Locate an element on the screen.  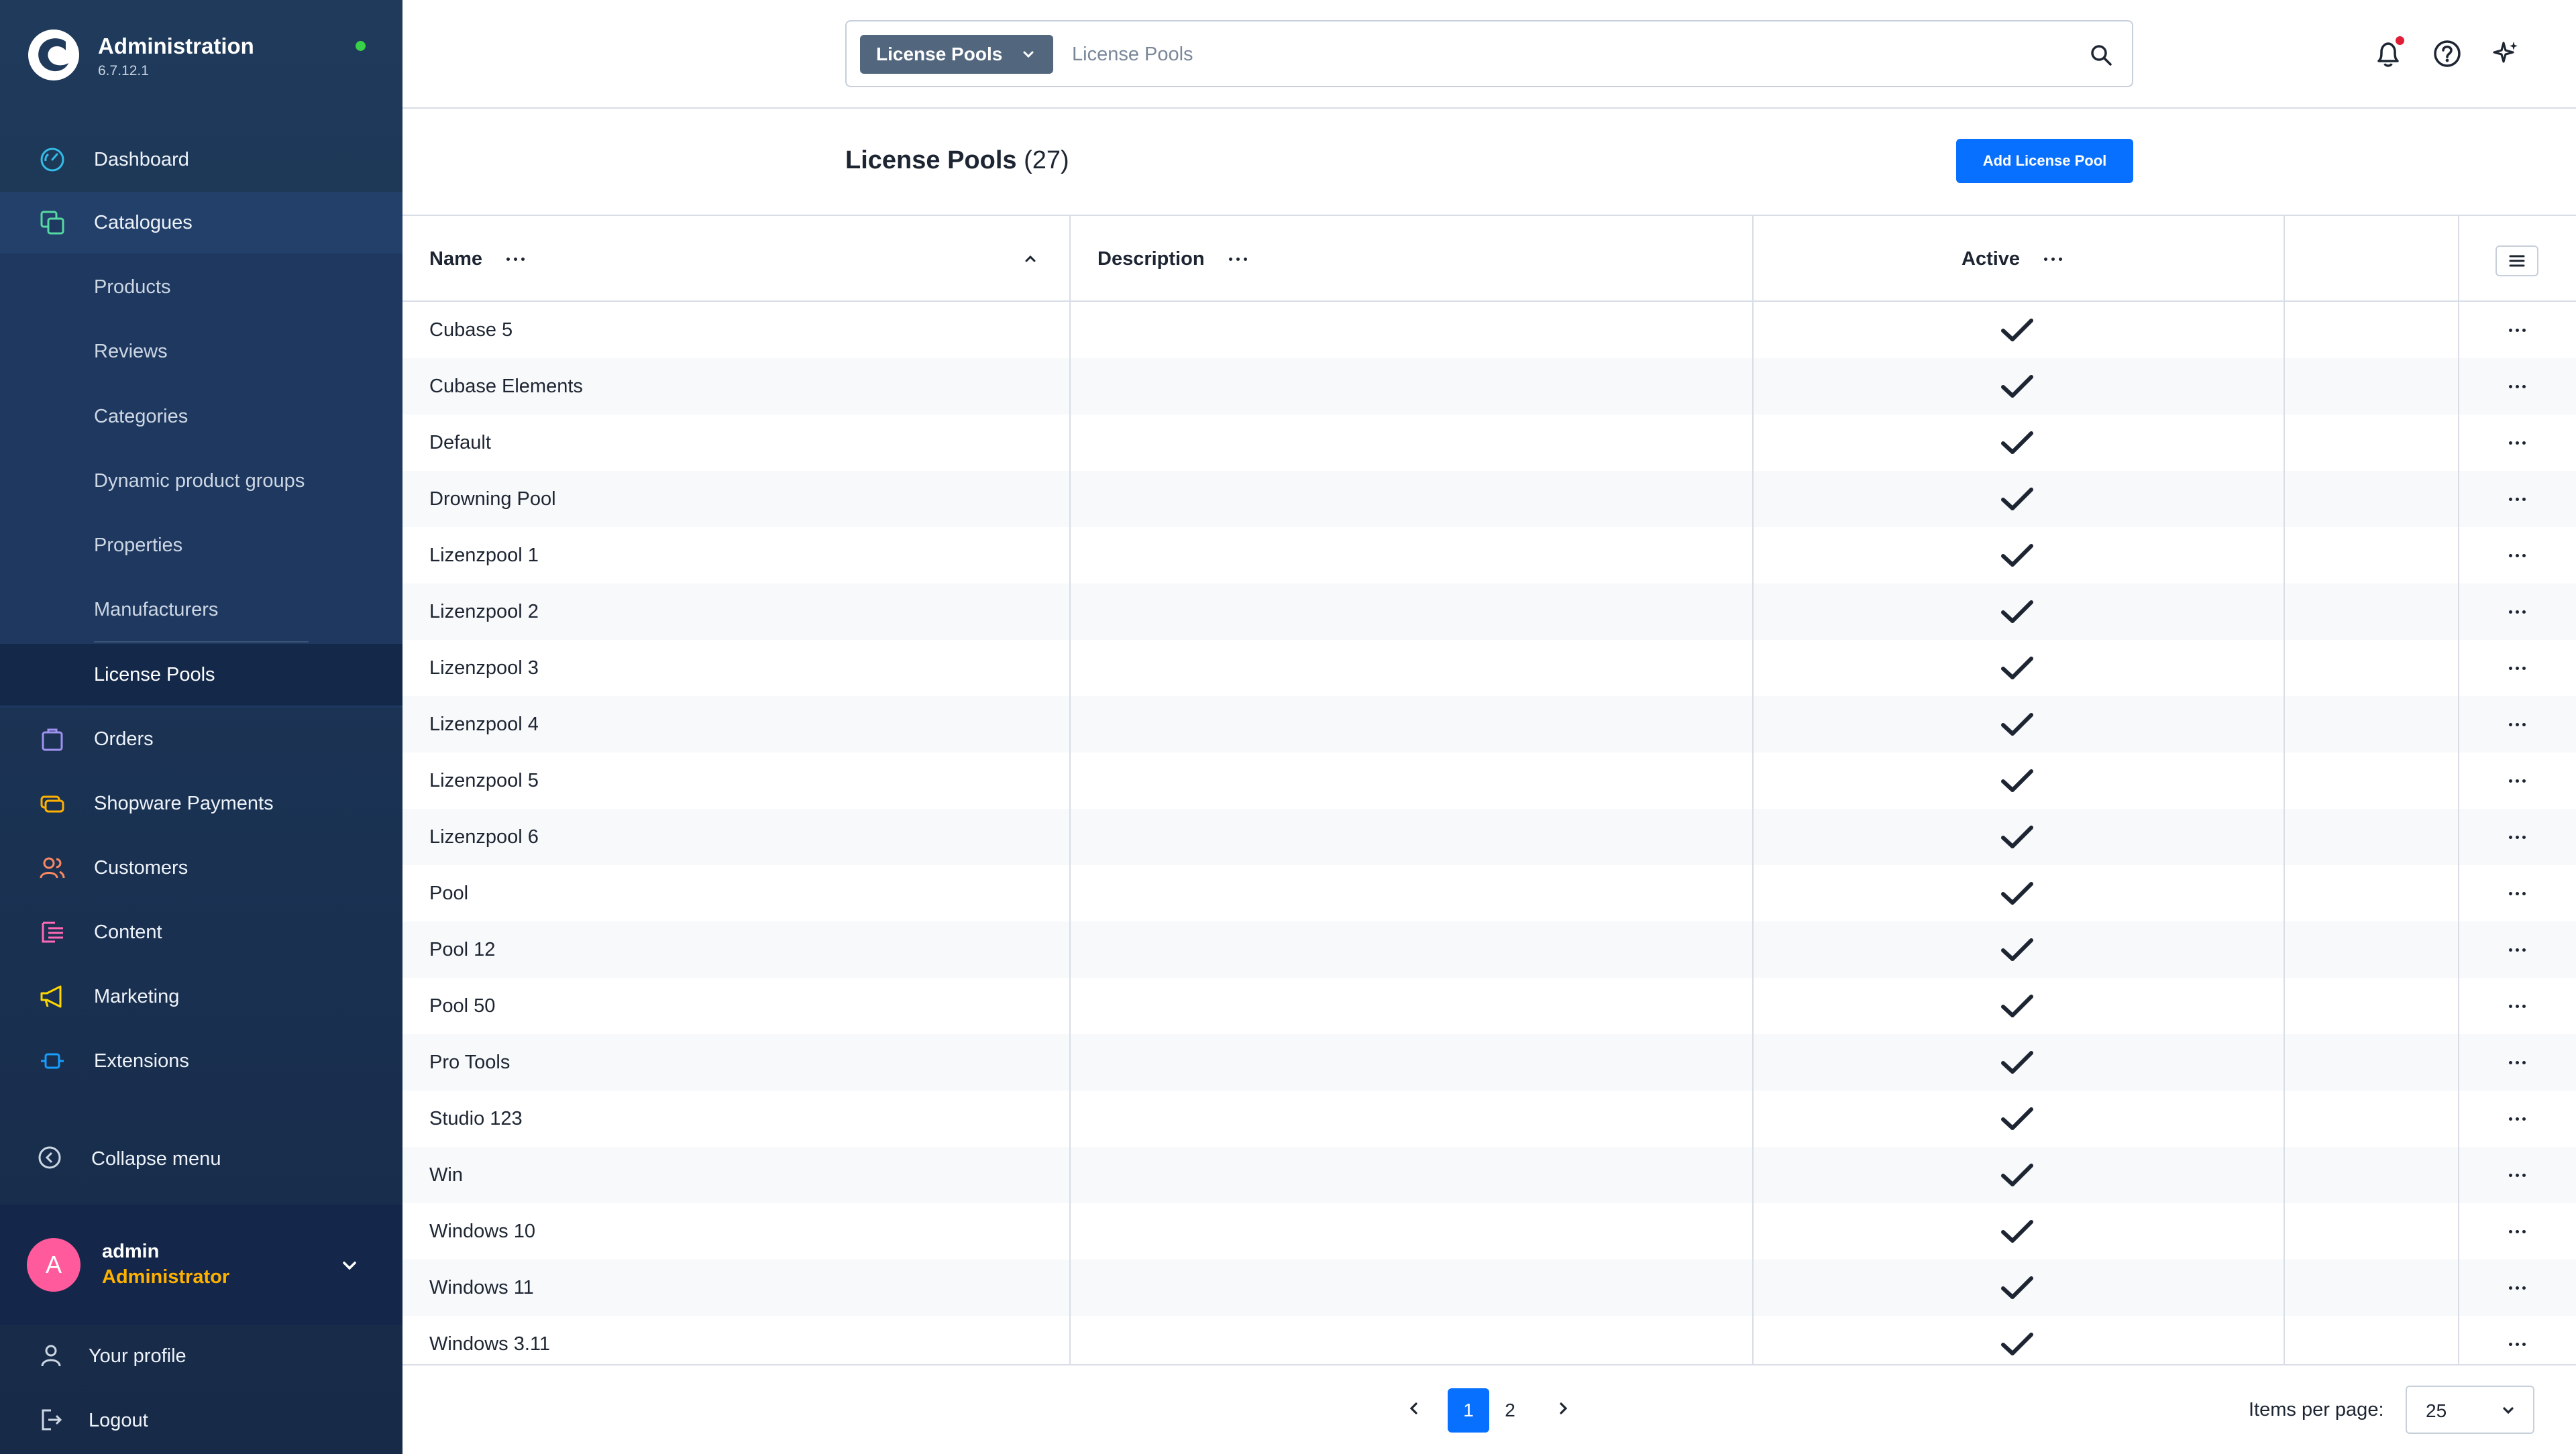
cell-name: Lizenzpool 4 is located at coordinates (484, 724).